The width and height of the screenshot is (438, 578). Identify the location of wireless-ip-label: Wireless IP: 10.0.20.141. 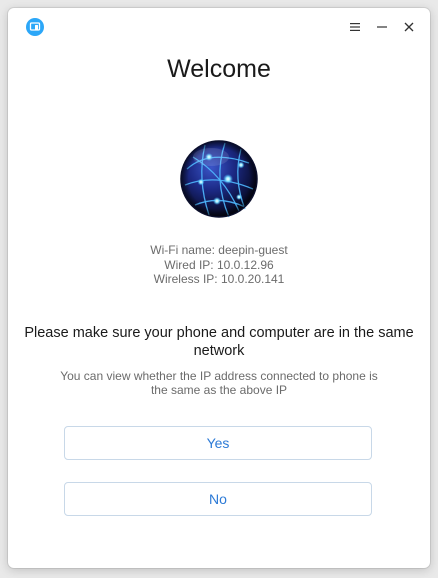
(219, 279).